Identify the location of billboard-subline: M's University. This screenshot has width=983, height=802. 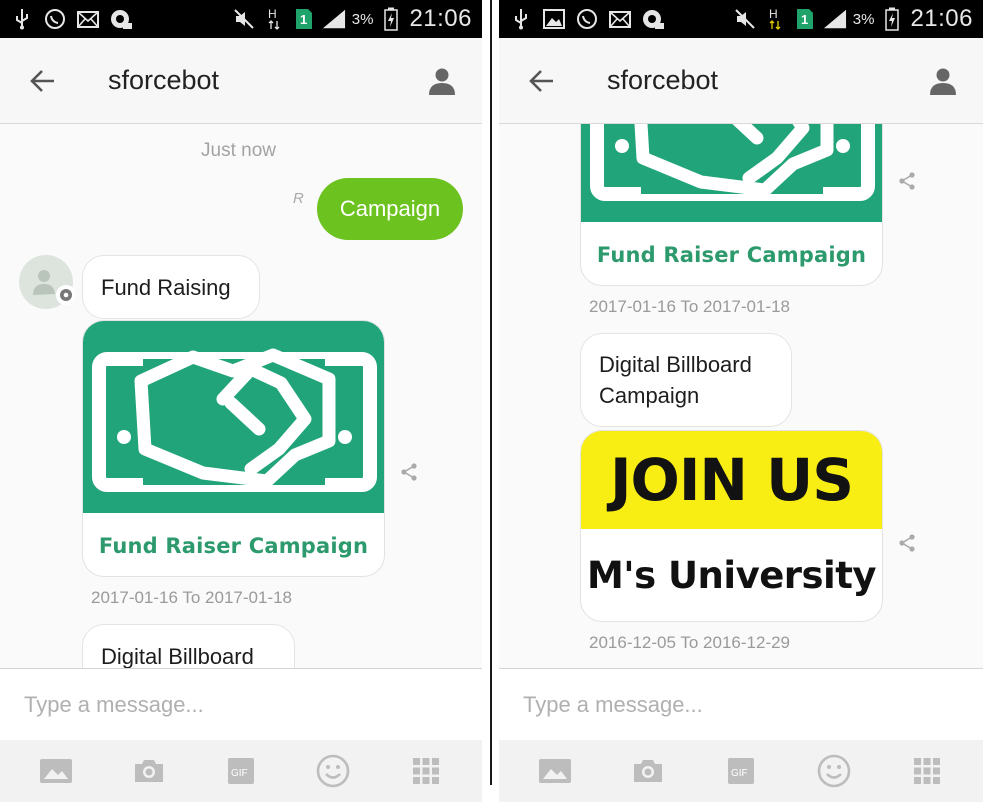
(731, 575).